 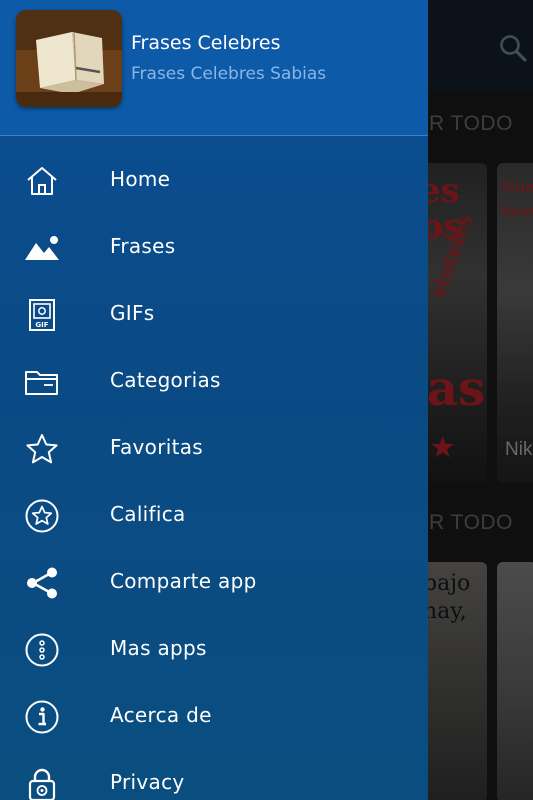 I want to click on gif-file-icon: GIF, so click(x=42, y=315).